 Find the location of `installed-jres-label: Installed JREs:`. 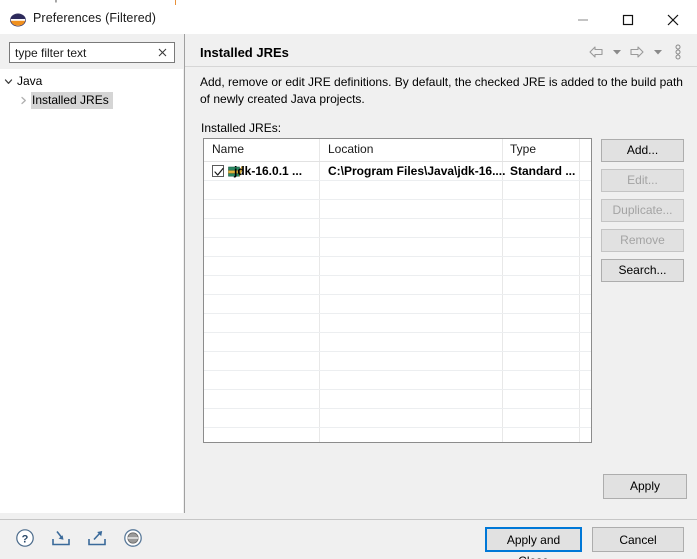

installed-jres-label: Installed JREs: is located at coordinates (241, 128).